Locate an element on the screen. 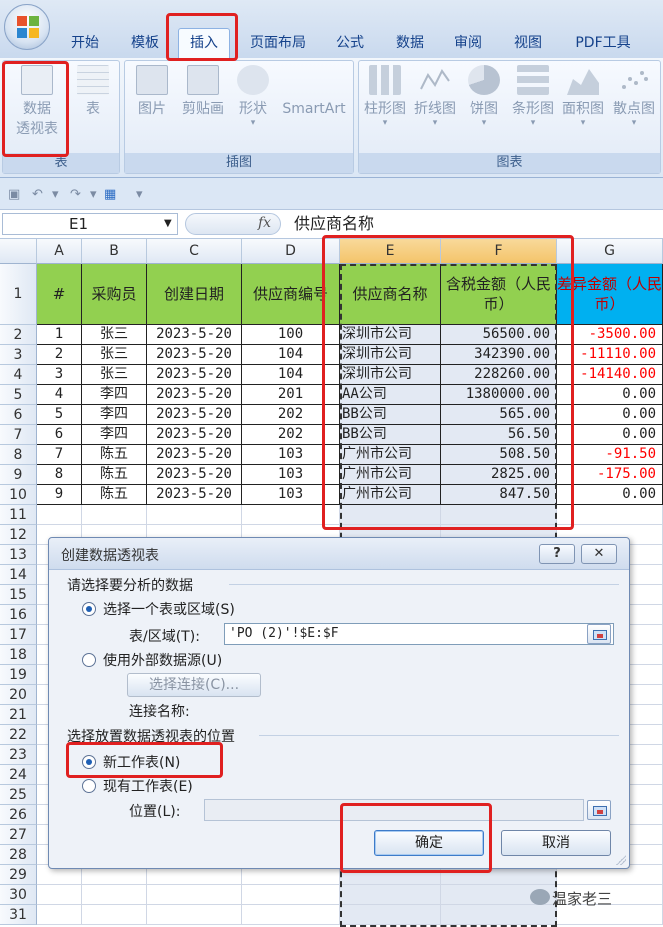  table-cell: -14140.00 is located at coordinates (610, 375).